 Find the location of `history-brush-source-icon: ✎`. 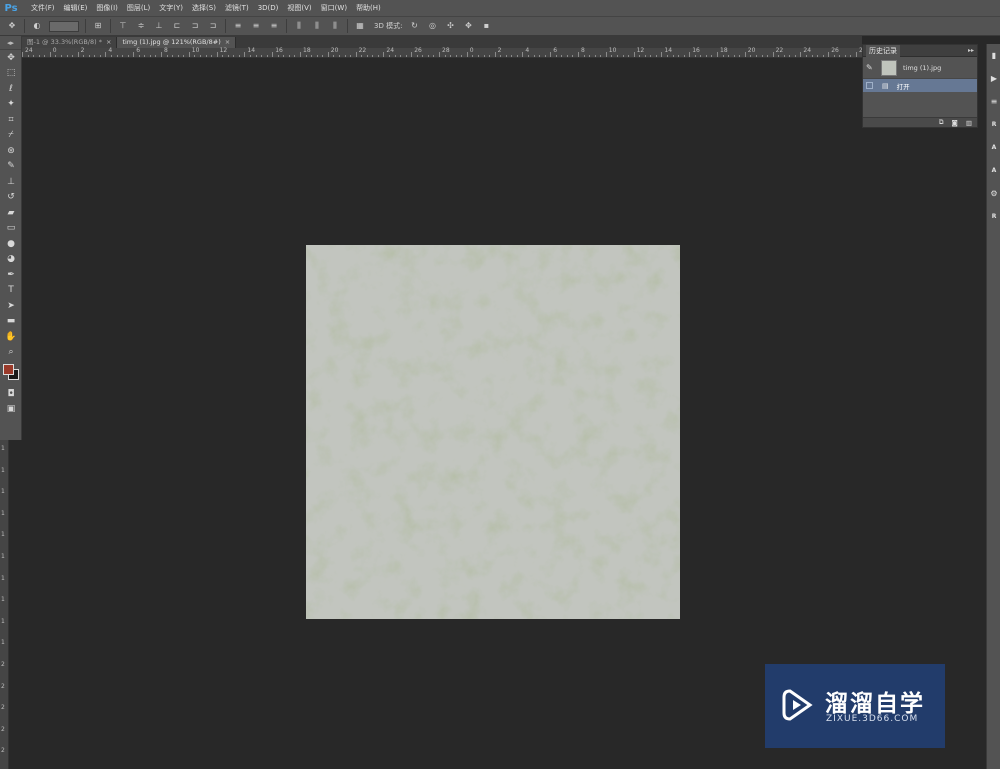

history-brush-source-icon: ✎ is located at coordinates (872, 67).